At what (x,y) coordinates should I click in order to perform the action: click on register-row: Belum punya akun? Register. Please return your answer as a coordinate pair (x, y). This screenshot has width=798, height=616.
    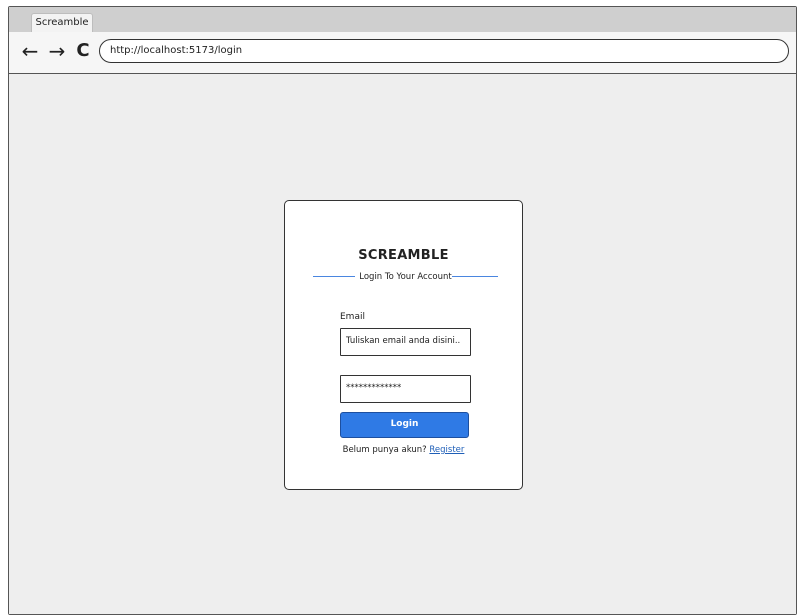
    Looking at the image, I should click on (403, 450).